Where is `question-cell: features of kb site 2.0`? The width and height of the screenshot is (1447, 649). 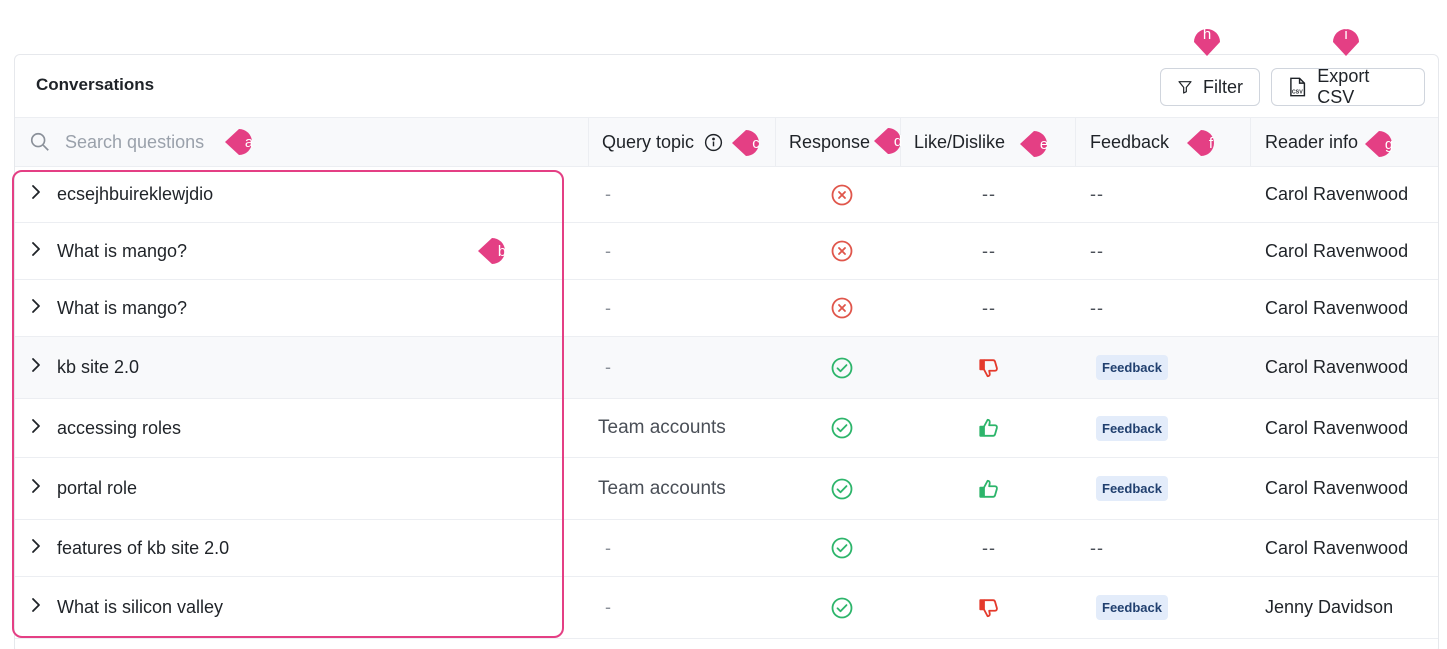 question-cell: features of kb site 2.0 is located at coordinates (129, 548).